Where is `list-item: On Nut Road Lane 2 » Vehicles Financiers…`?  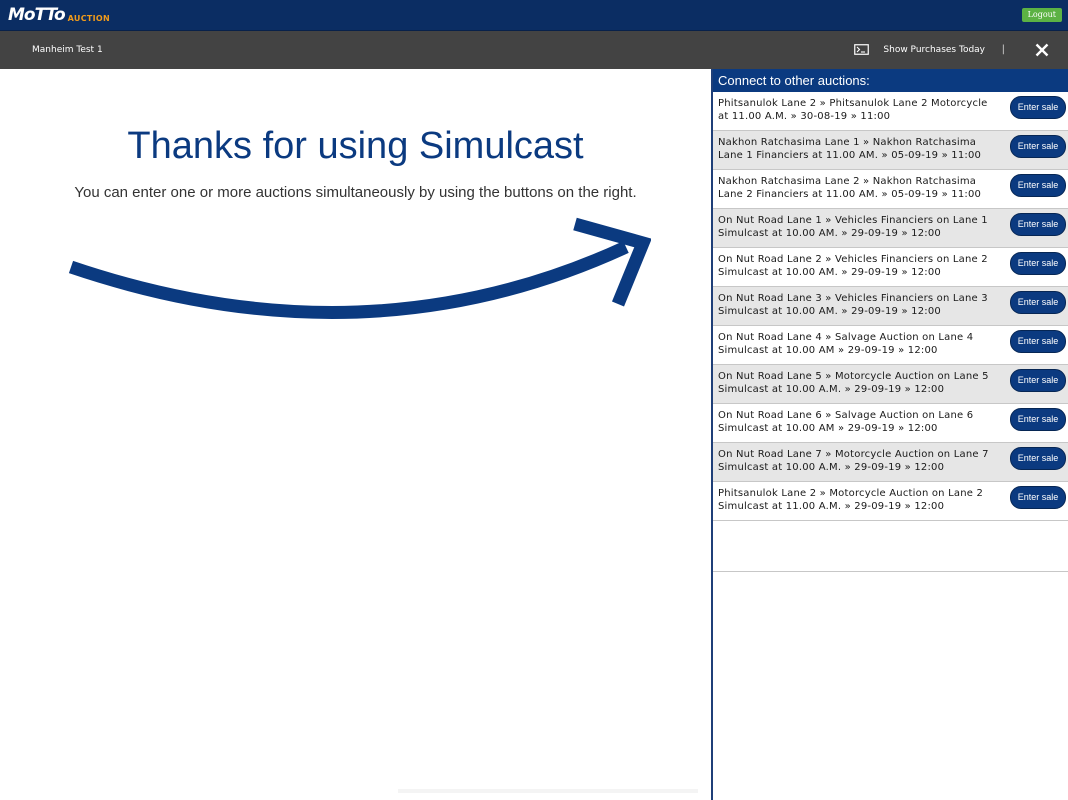 list-item: On Nut Road Lane 2 » Vehicles Financiers… is located at coordinates (890, 267).